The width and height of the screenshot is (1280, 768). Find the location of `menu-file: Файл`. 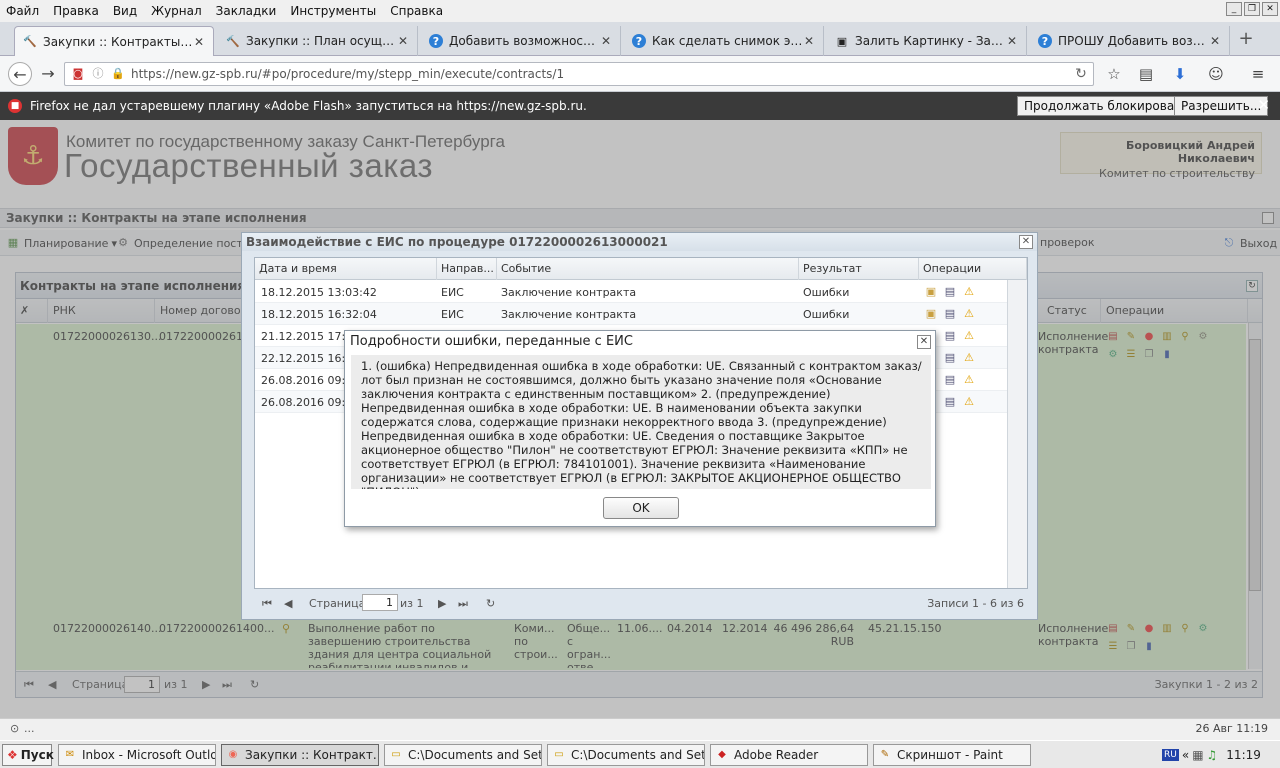

menu-file: Файл is located at coordinates (22, 11).